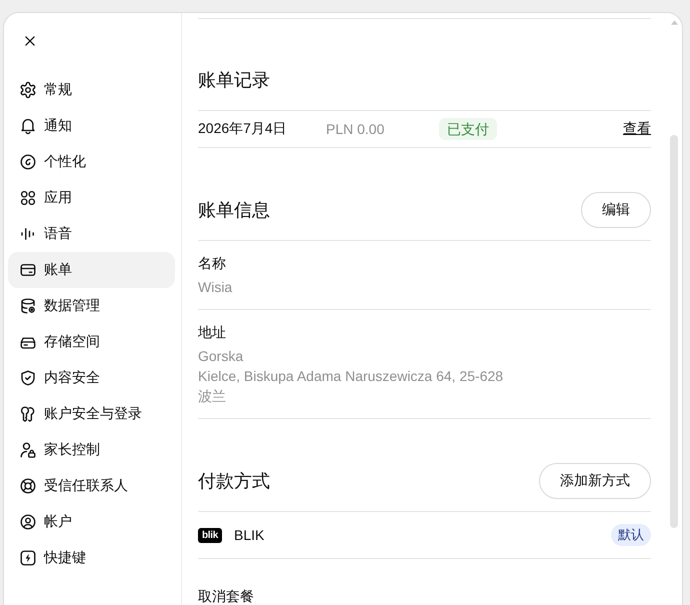 The height and width of the screenshot is (605, 690). What do you see at coordinates (356, 129) in the screenshot?
I see `invoice-amount: PLN 0.00` at bounding box center [356, 129].